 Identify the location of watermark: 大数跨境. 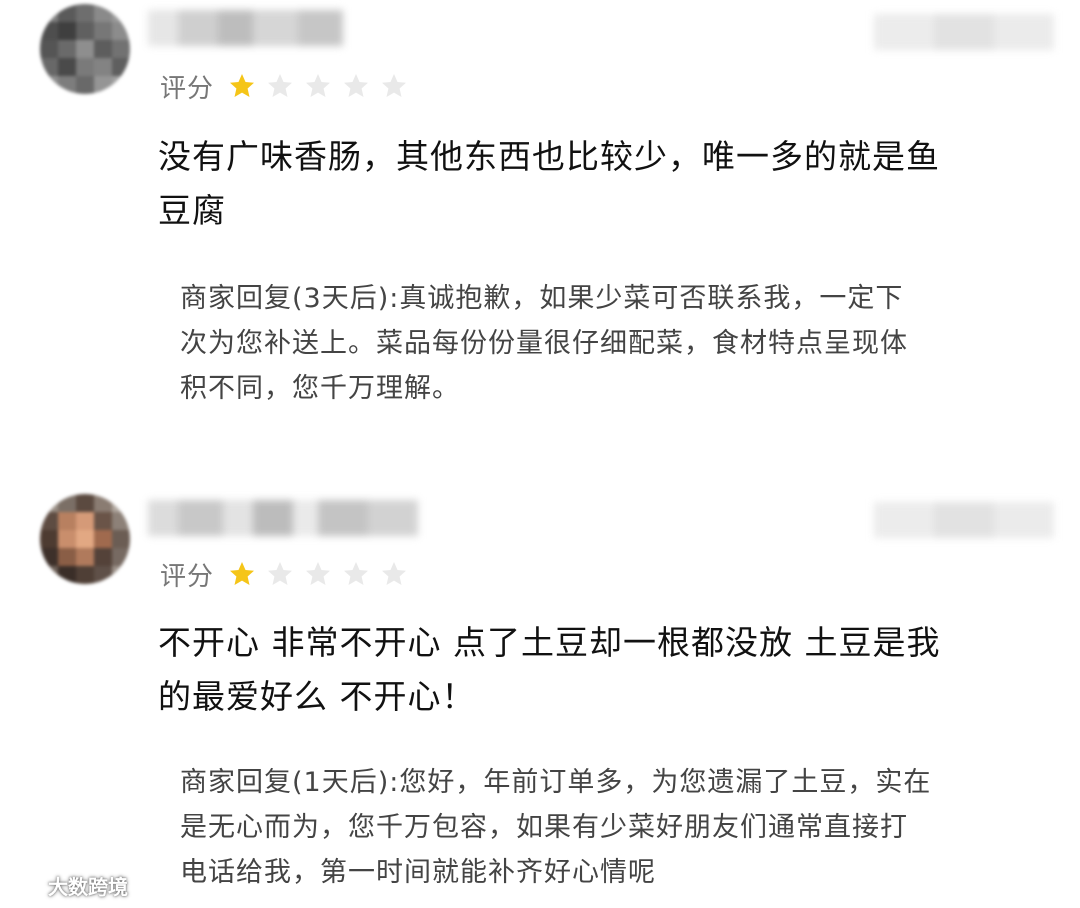
(69, 885).